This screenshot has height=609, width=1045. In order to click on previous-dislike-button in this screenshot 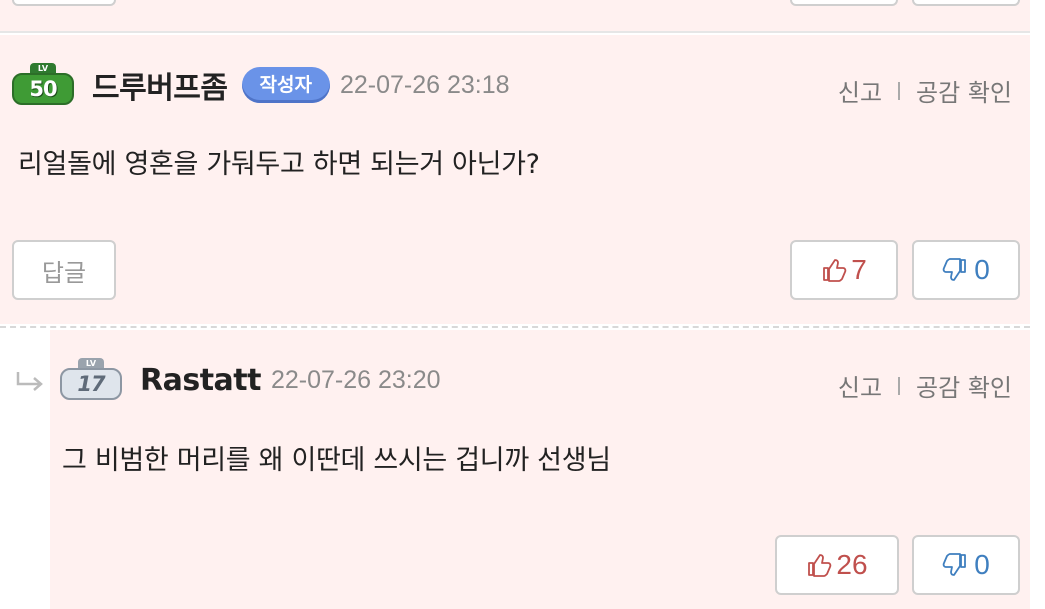, I will do `click(966, 3)`.